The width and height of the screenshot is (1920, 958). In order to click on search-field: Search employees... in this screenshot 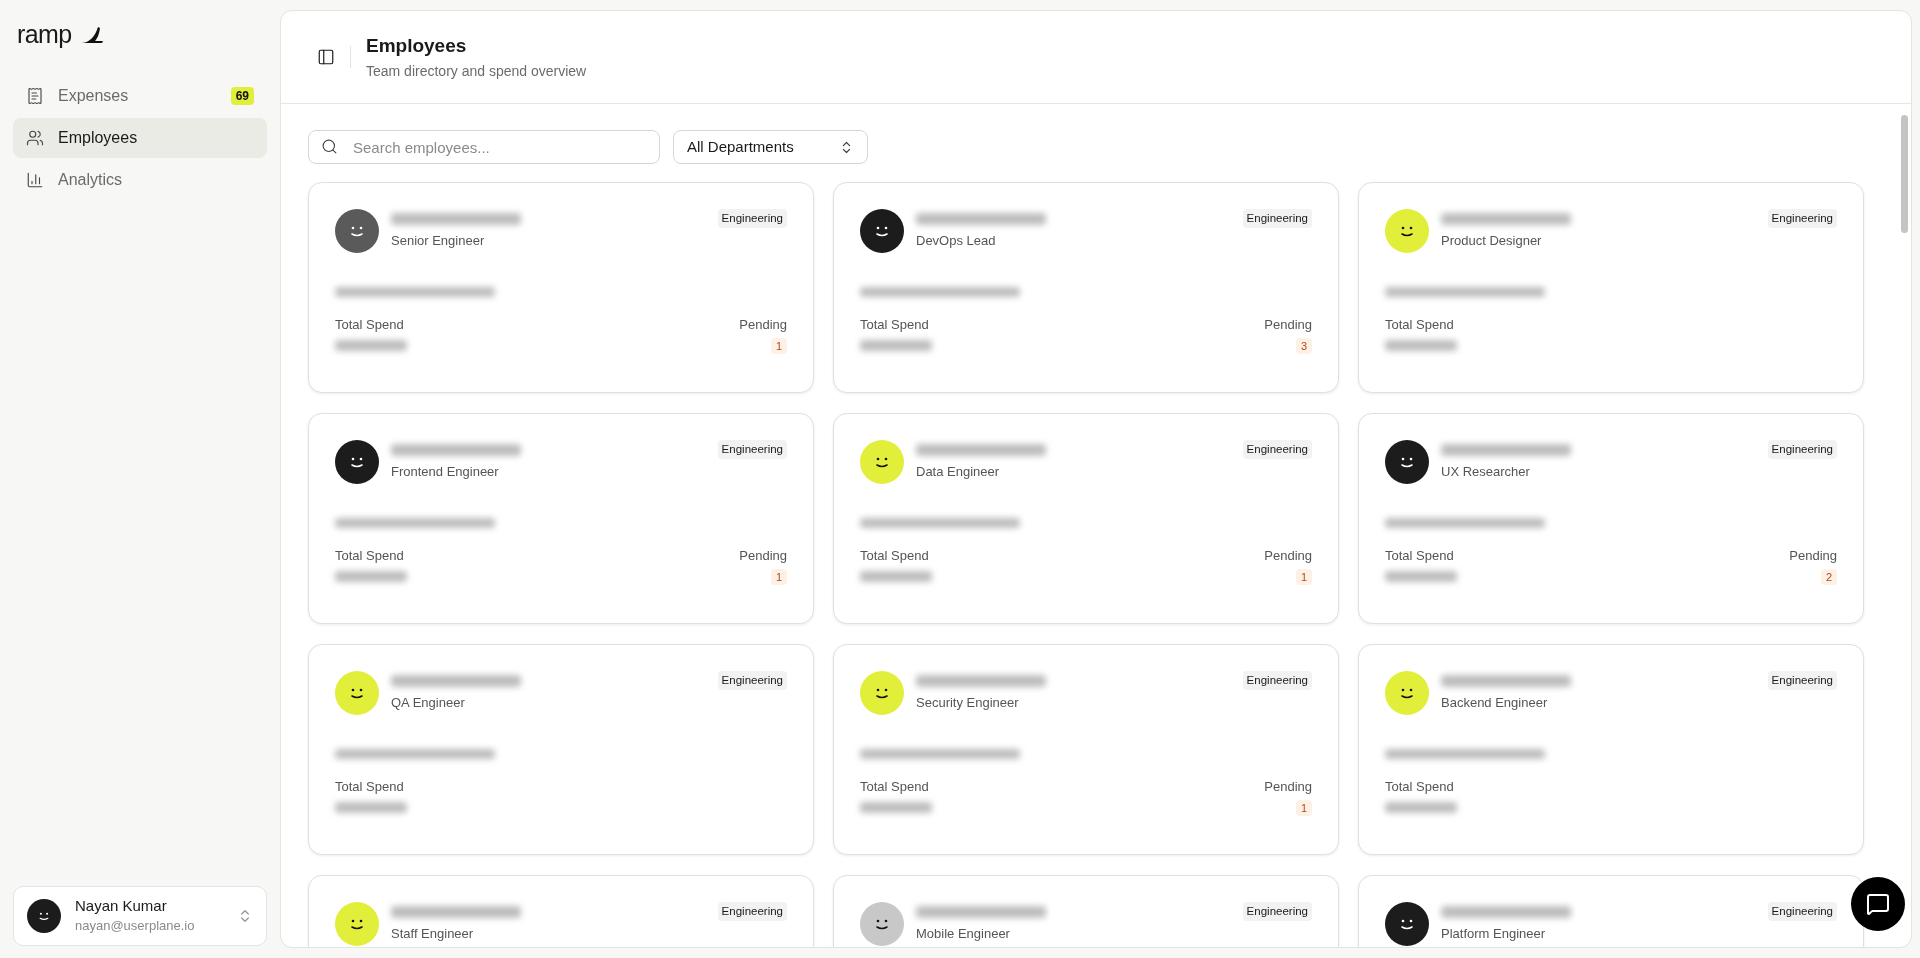, I will do `click(484, 147)`.